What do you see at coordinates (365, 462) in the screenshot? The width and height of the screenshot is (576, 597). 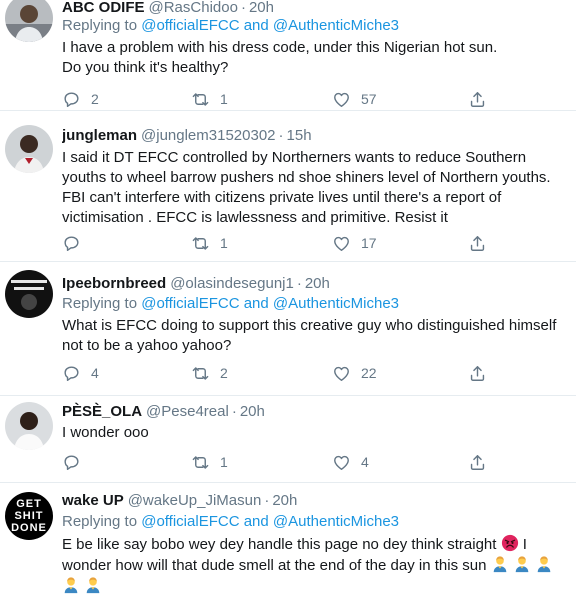 I see `like-count: 4` at bounding box center [365, 462].